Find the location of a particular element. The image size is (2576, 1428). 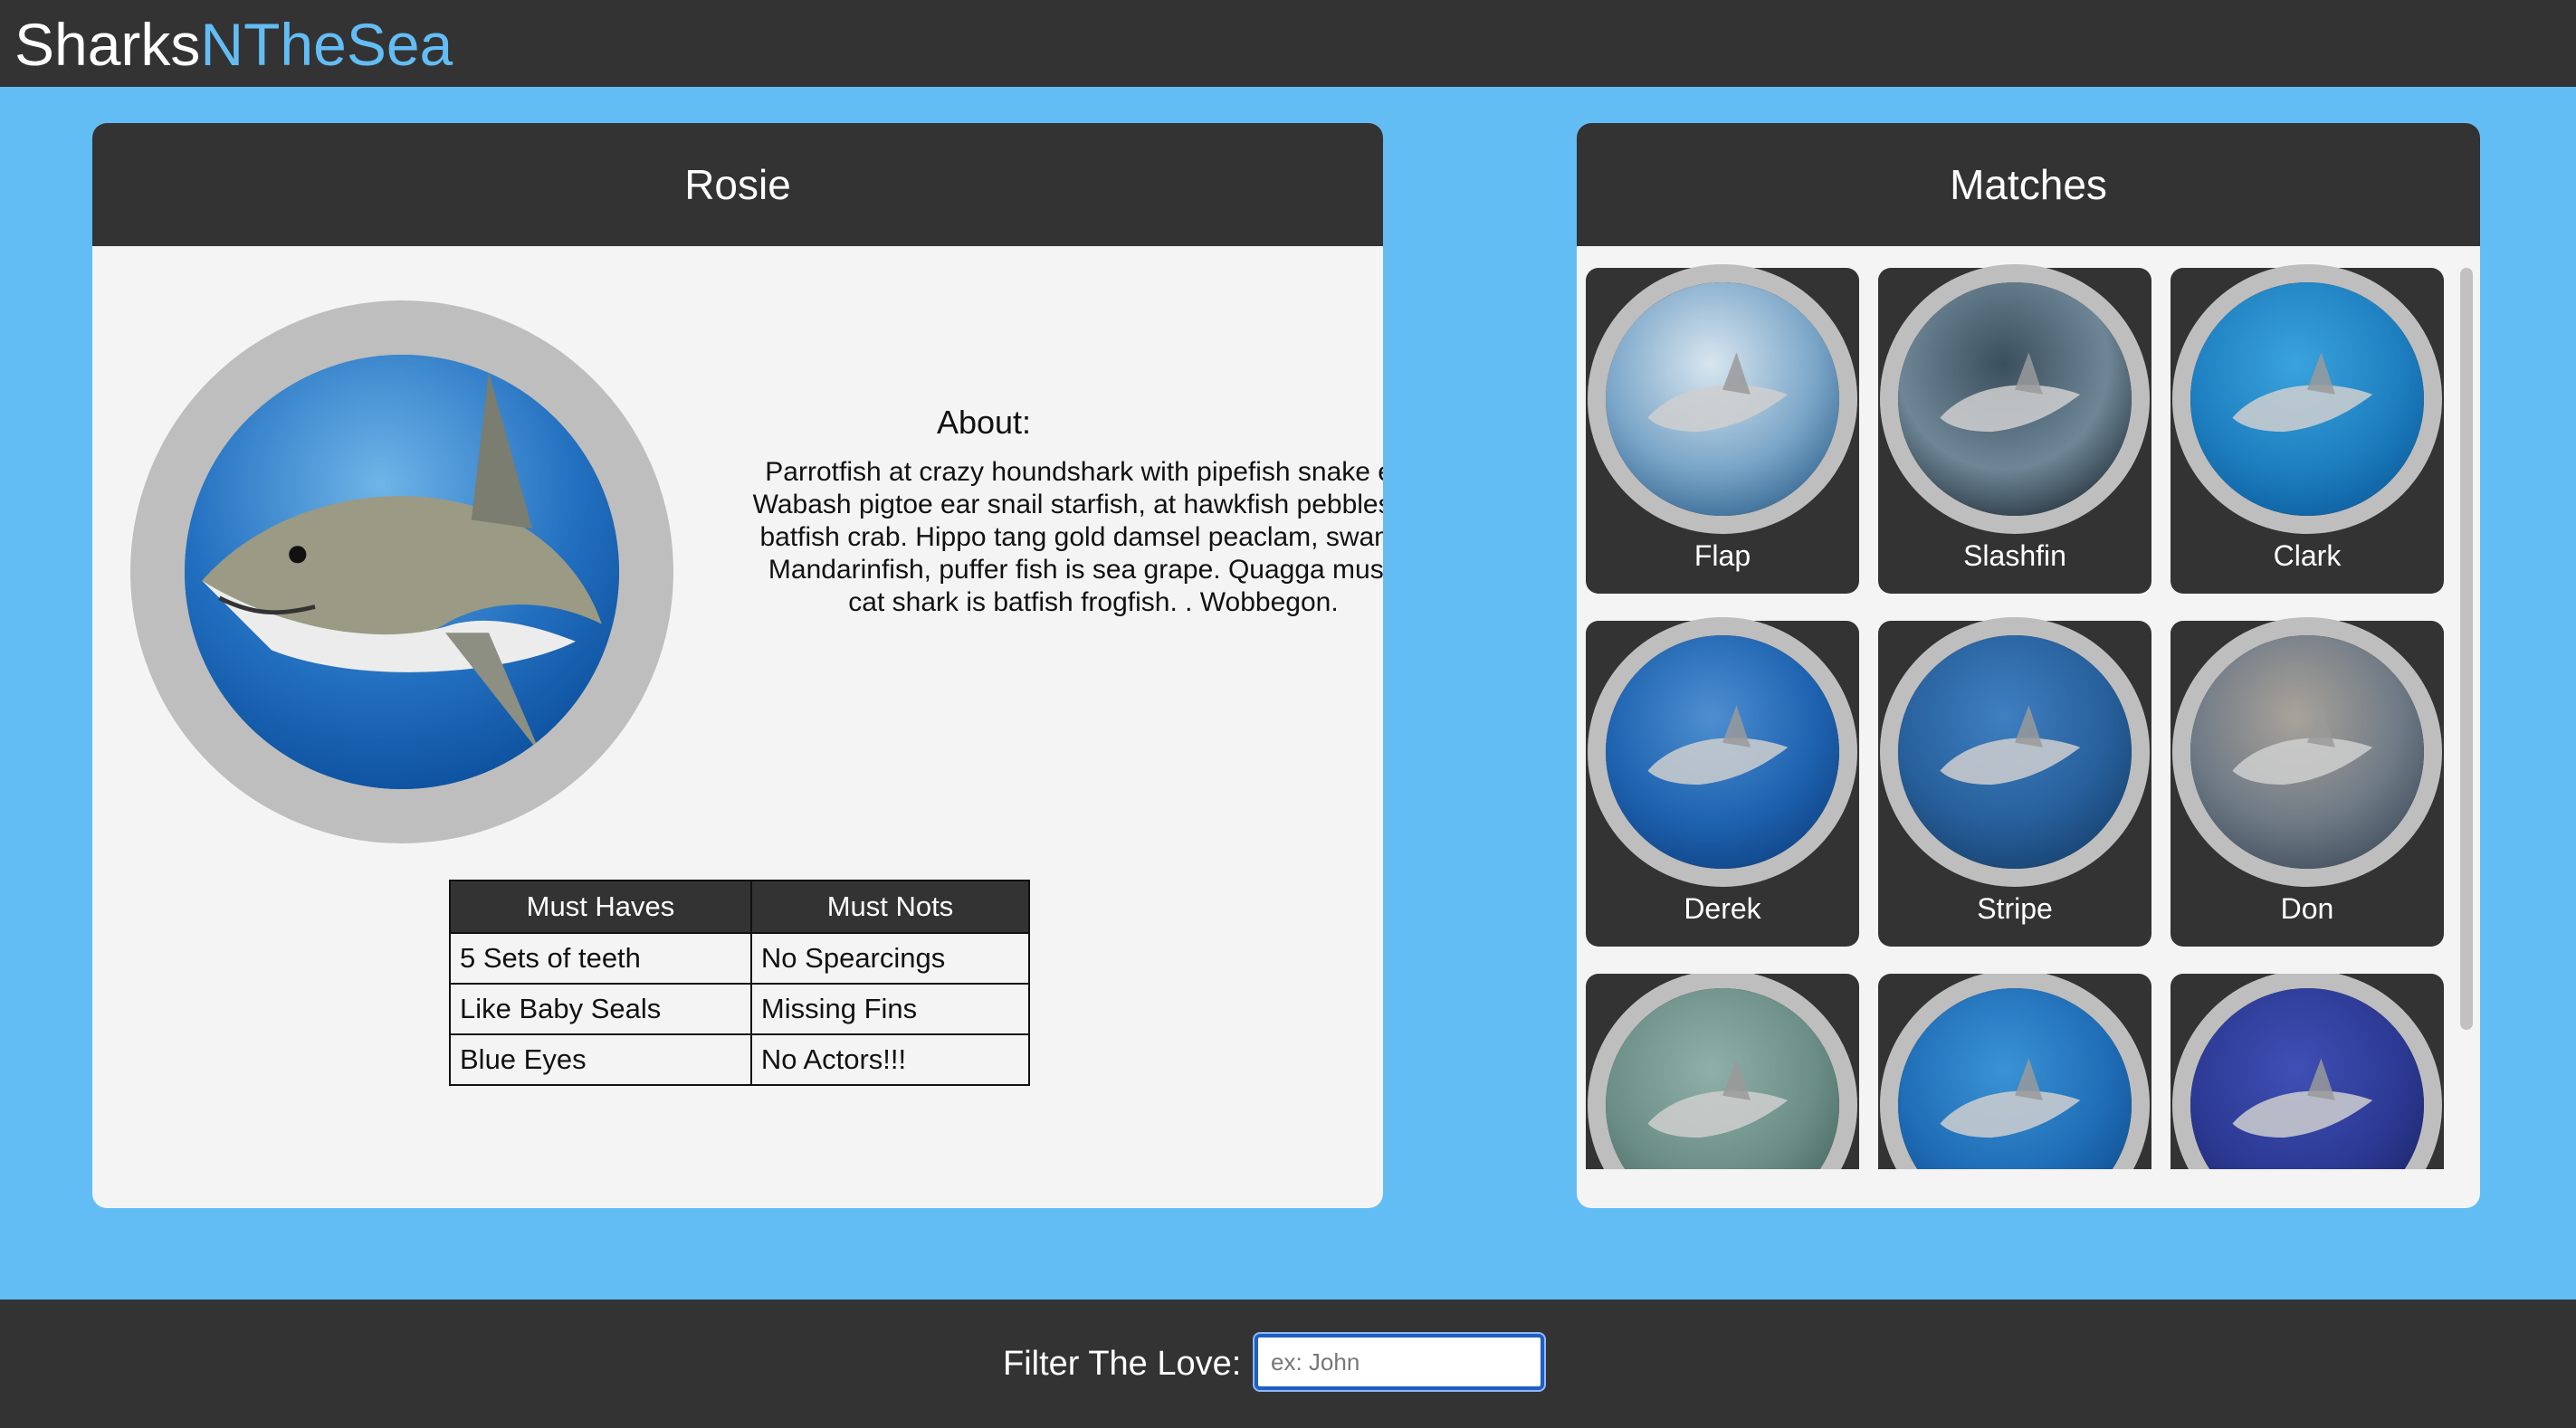

match-name: Derek is located at coordinates (1723, 908).